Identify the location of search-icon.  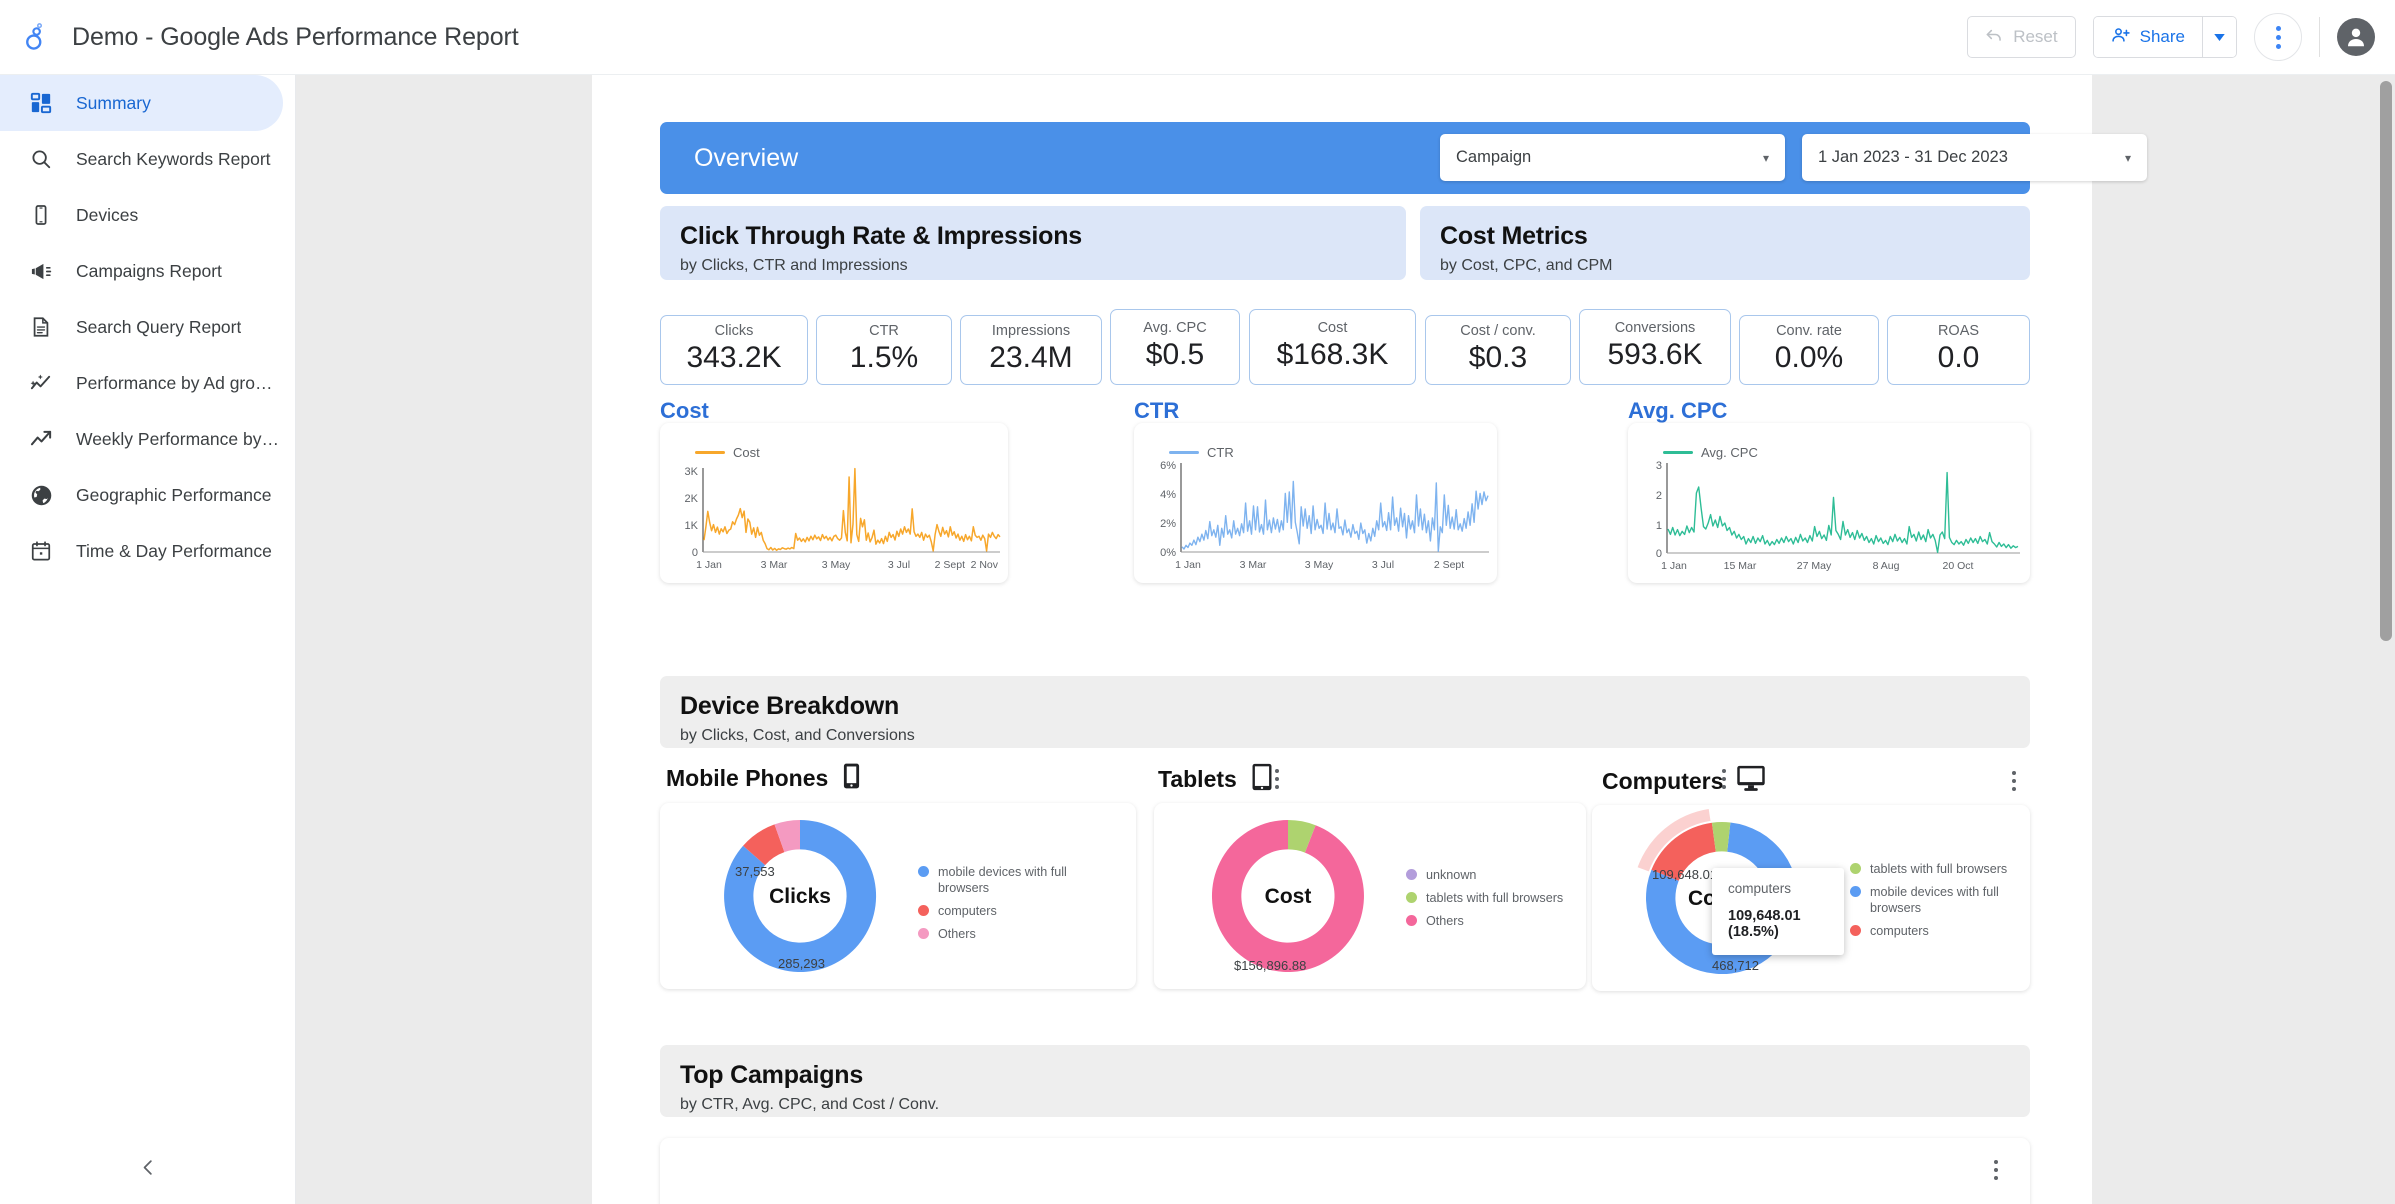
(41, 159).